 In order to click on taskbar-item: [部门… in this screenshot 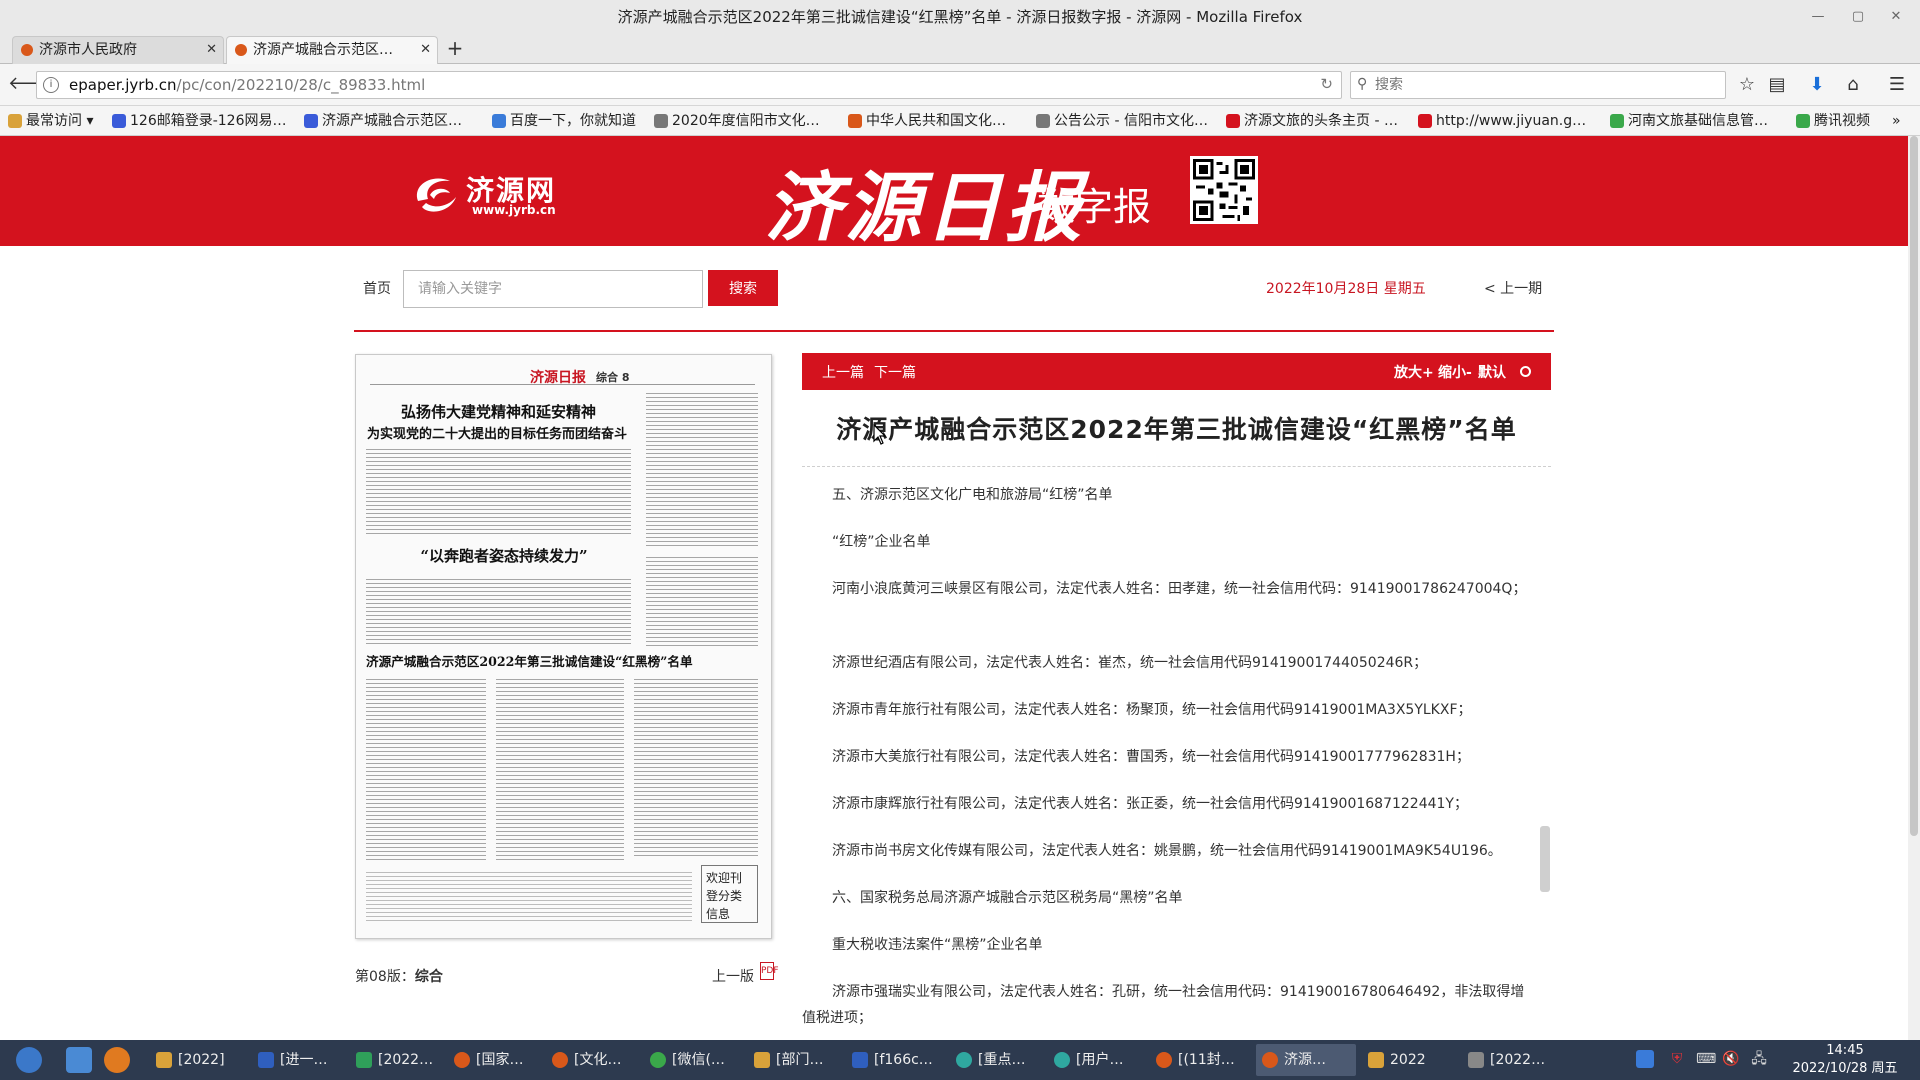, I will do `click(795, 1060)`.